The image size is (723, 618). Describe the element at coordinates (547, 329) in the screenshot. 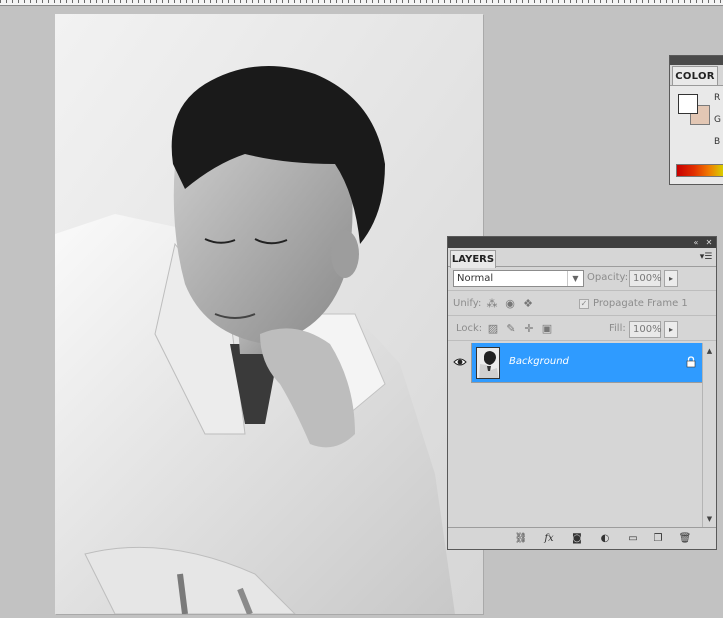

I see `lock-all-icon: ▣` at that location.